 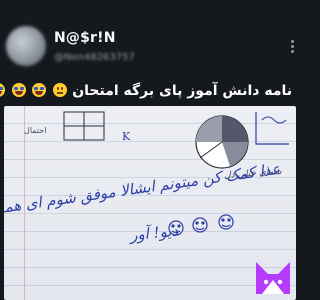 What do you see at coordinates (182, 91) in the screenshot?
I see `caption-text: نامه دانش آموز پای برگه امتحان` at bounding box center [182, 91].